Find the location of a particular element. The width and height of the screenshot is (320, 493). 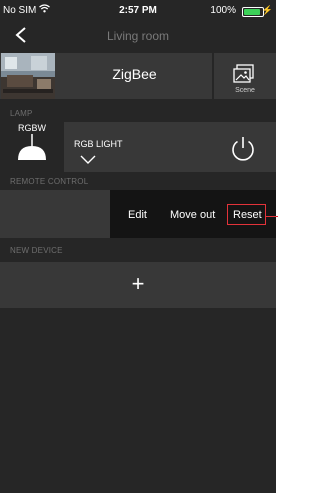

edit-button: Edit is located at coordinates (137, 215).